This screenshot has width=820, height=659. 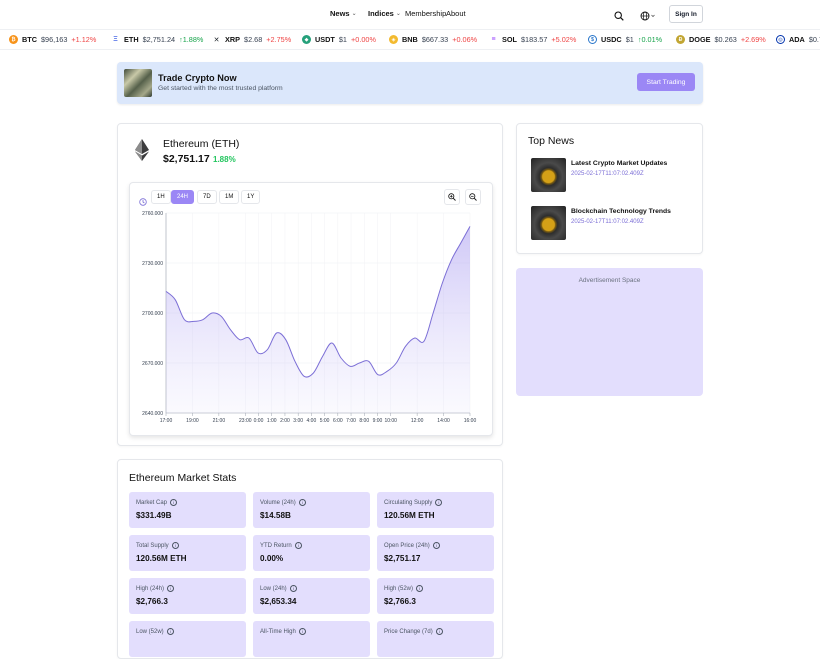 What do you see at coordinates (417, 421) in the screenshot?
I see `x-tick-label: 12:00` at bounding box center [417, 421].